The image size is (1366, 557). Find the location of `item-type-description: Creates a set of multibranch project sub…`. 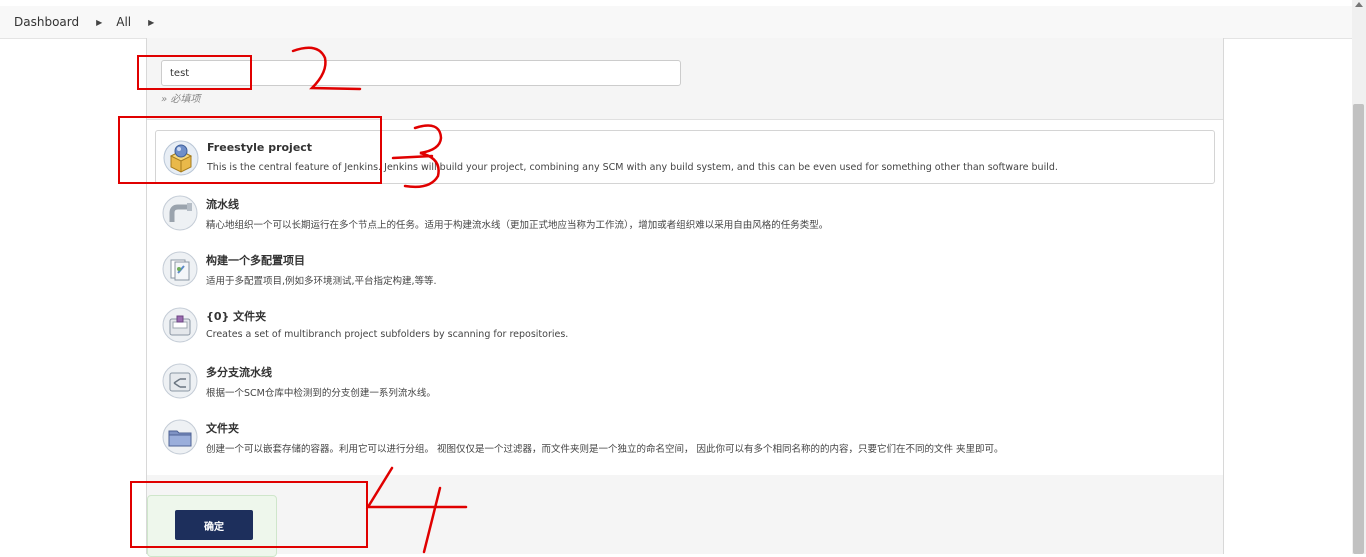

item-type-description: Creates a set of multibranch project sub… is located at coordinates (387, 334).